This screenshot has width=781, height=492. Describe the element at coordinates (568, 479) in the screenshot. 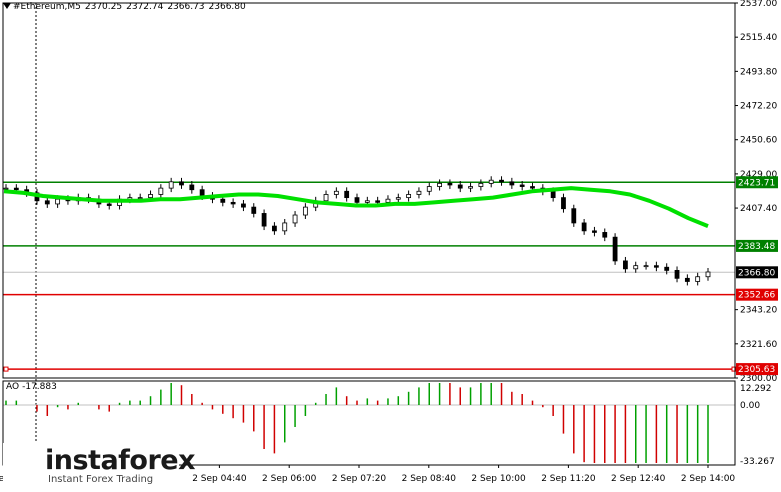

I see `time-tick-label: 2 Sep 11:20` at that location.